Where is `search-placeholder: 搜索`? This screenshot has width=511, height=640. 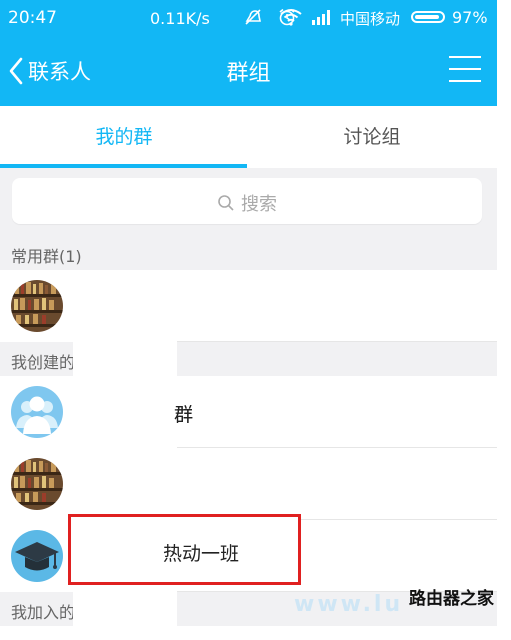 search-placeholder: 搜索 is located at coordinates (259, 204).